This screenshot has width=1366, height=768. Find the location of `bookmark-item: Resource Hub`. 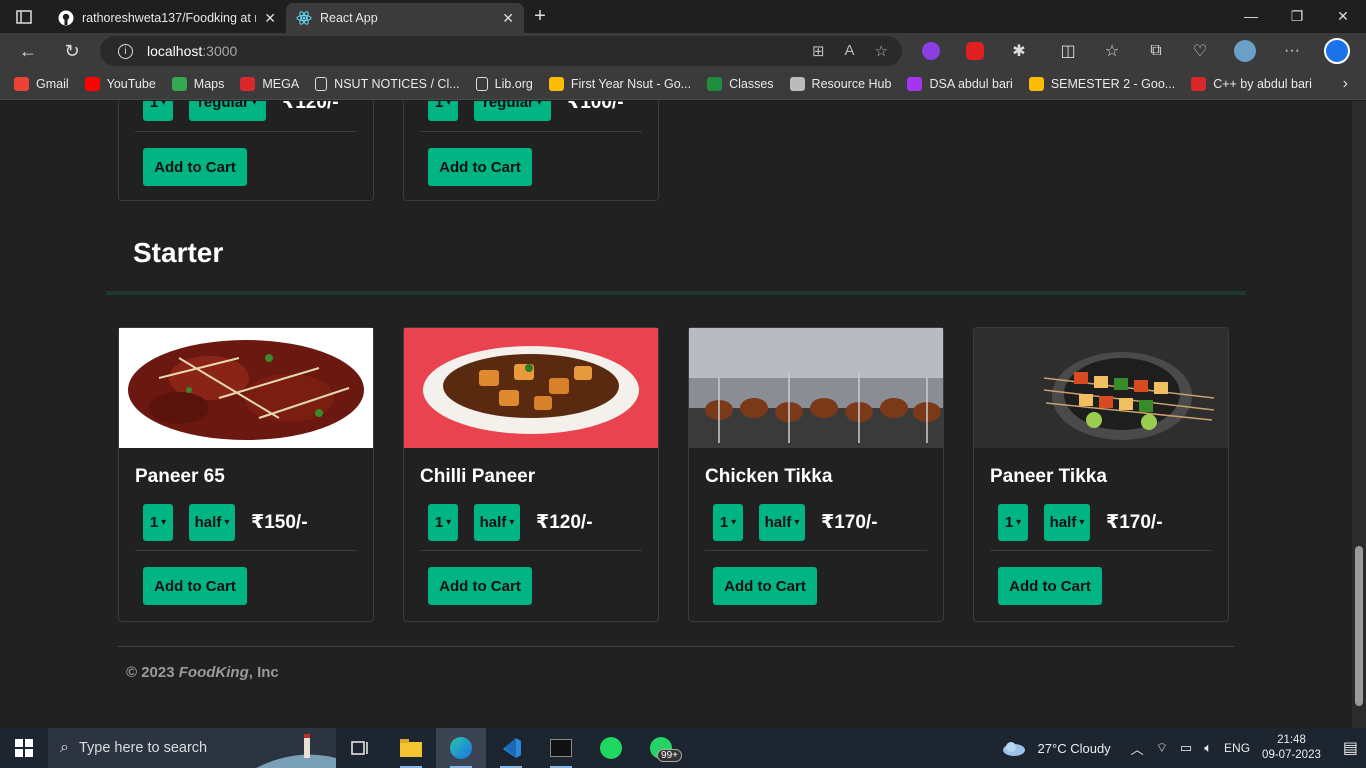

bookmark-item: Resource Hub is located at coordinates (840, 84).